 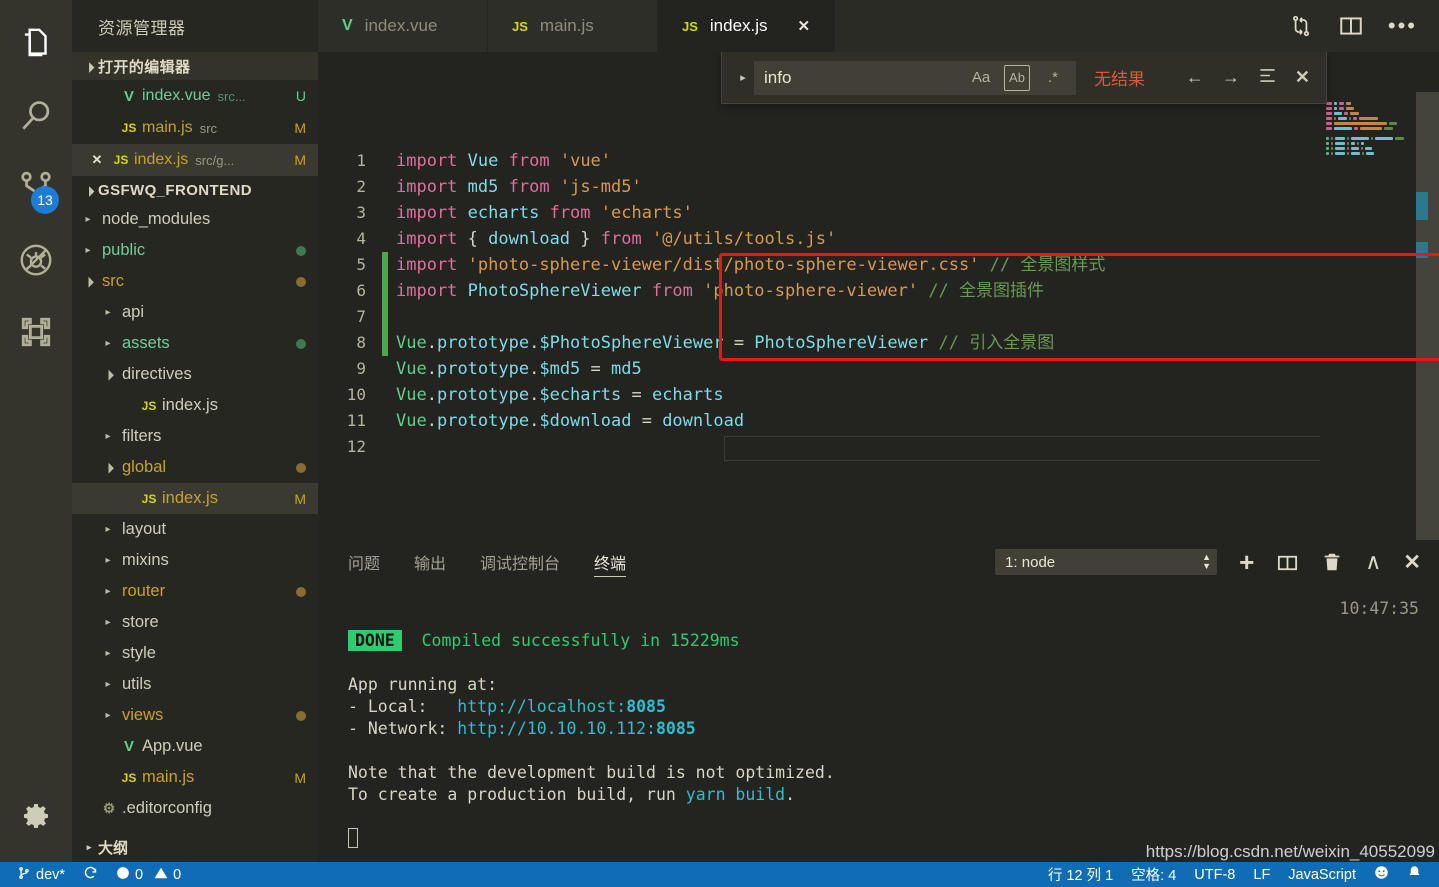 I want to click on whole-word-icon: Ab, so click(x=1017, y=77).